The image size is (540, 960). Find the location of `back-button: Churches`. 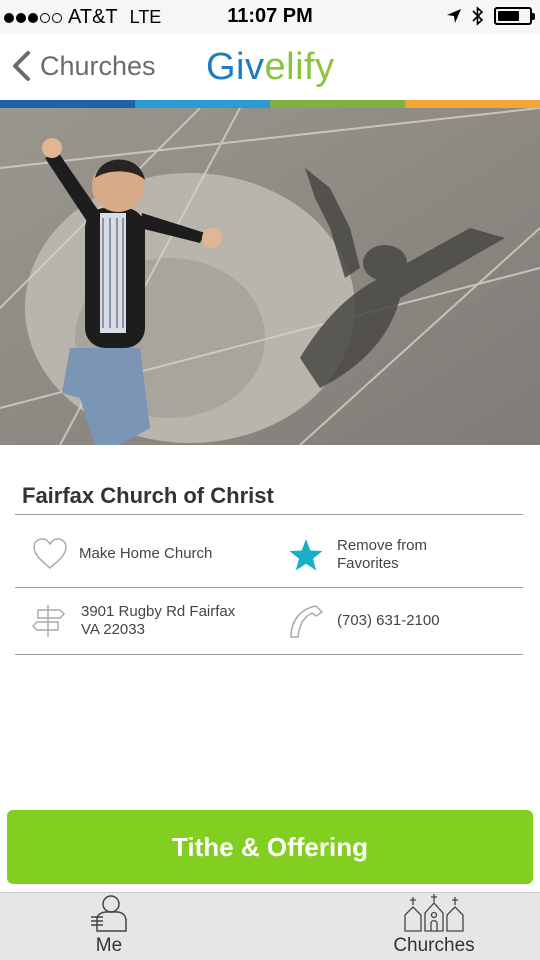

back-button: Churches is located at coordinates (83, 66).